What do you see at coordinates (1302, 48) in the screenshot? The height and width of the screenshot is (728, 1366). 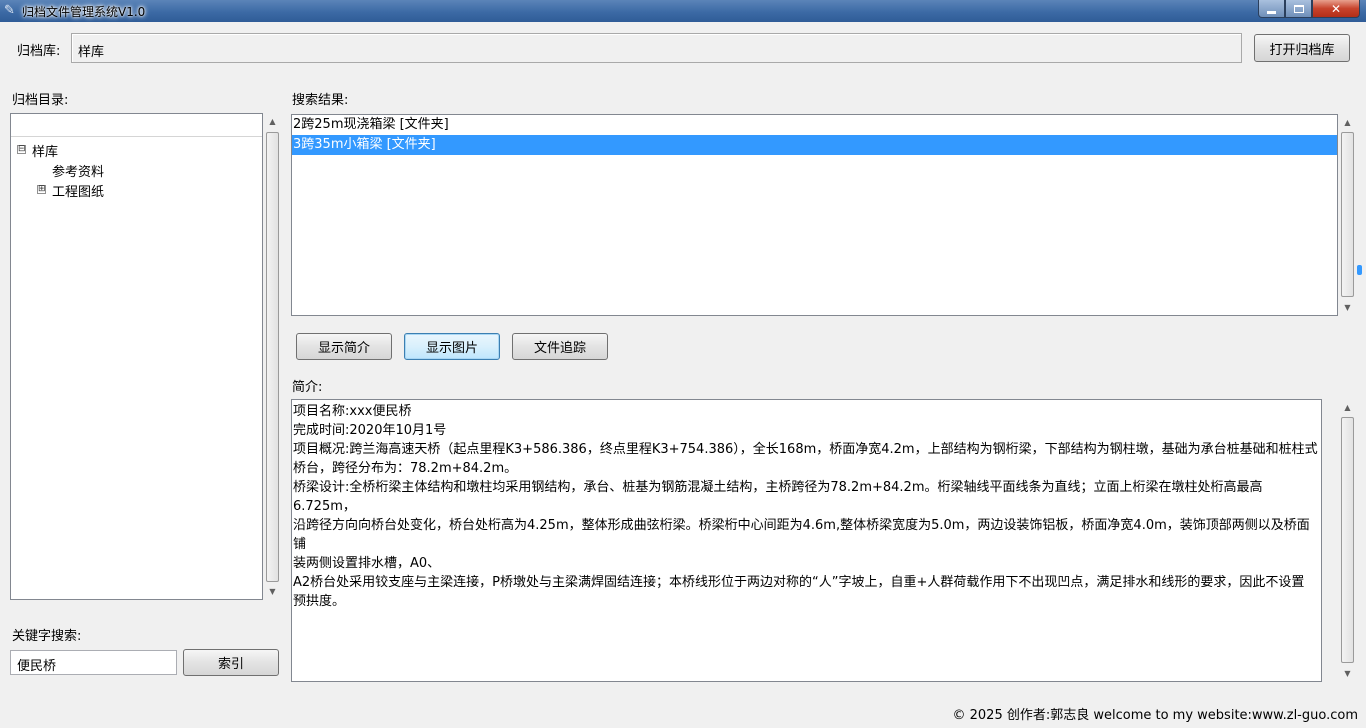 I see `open-archive-button: 打开归档库` at bounding box center [1302, 48].